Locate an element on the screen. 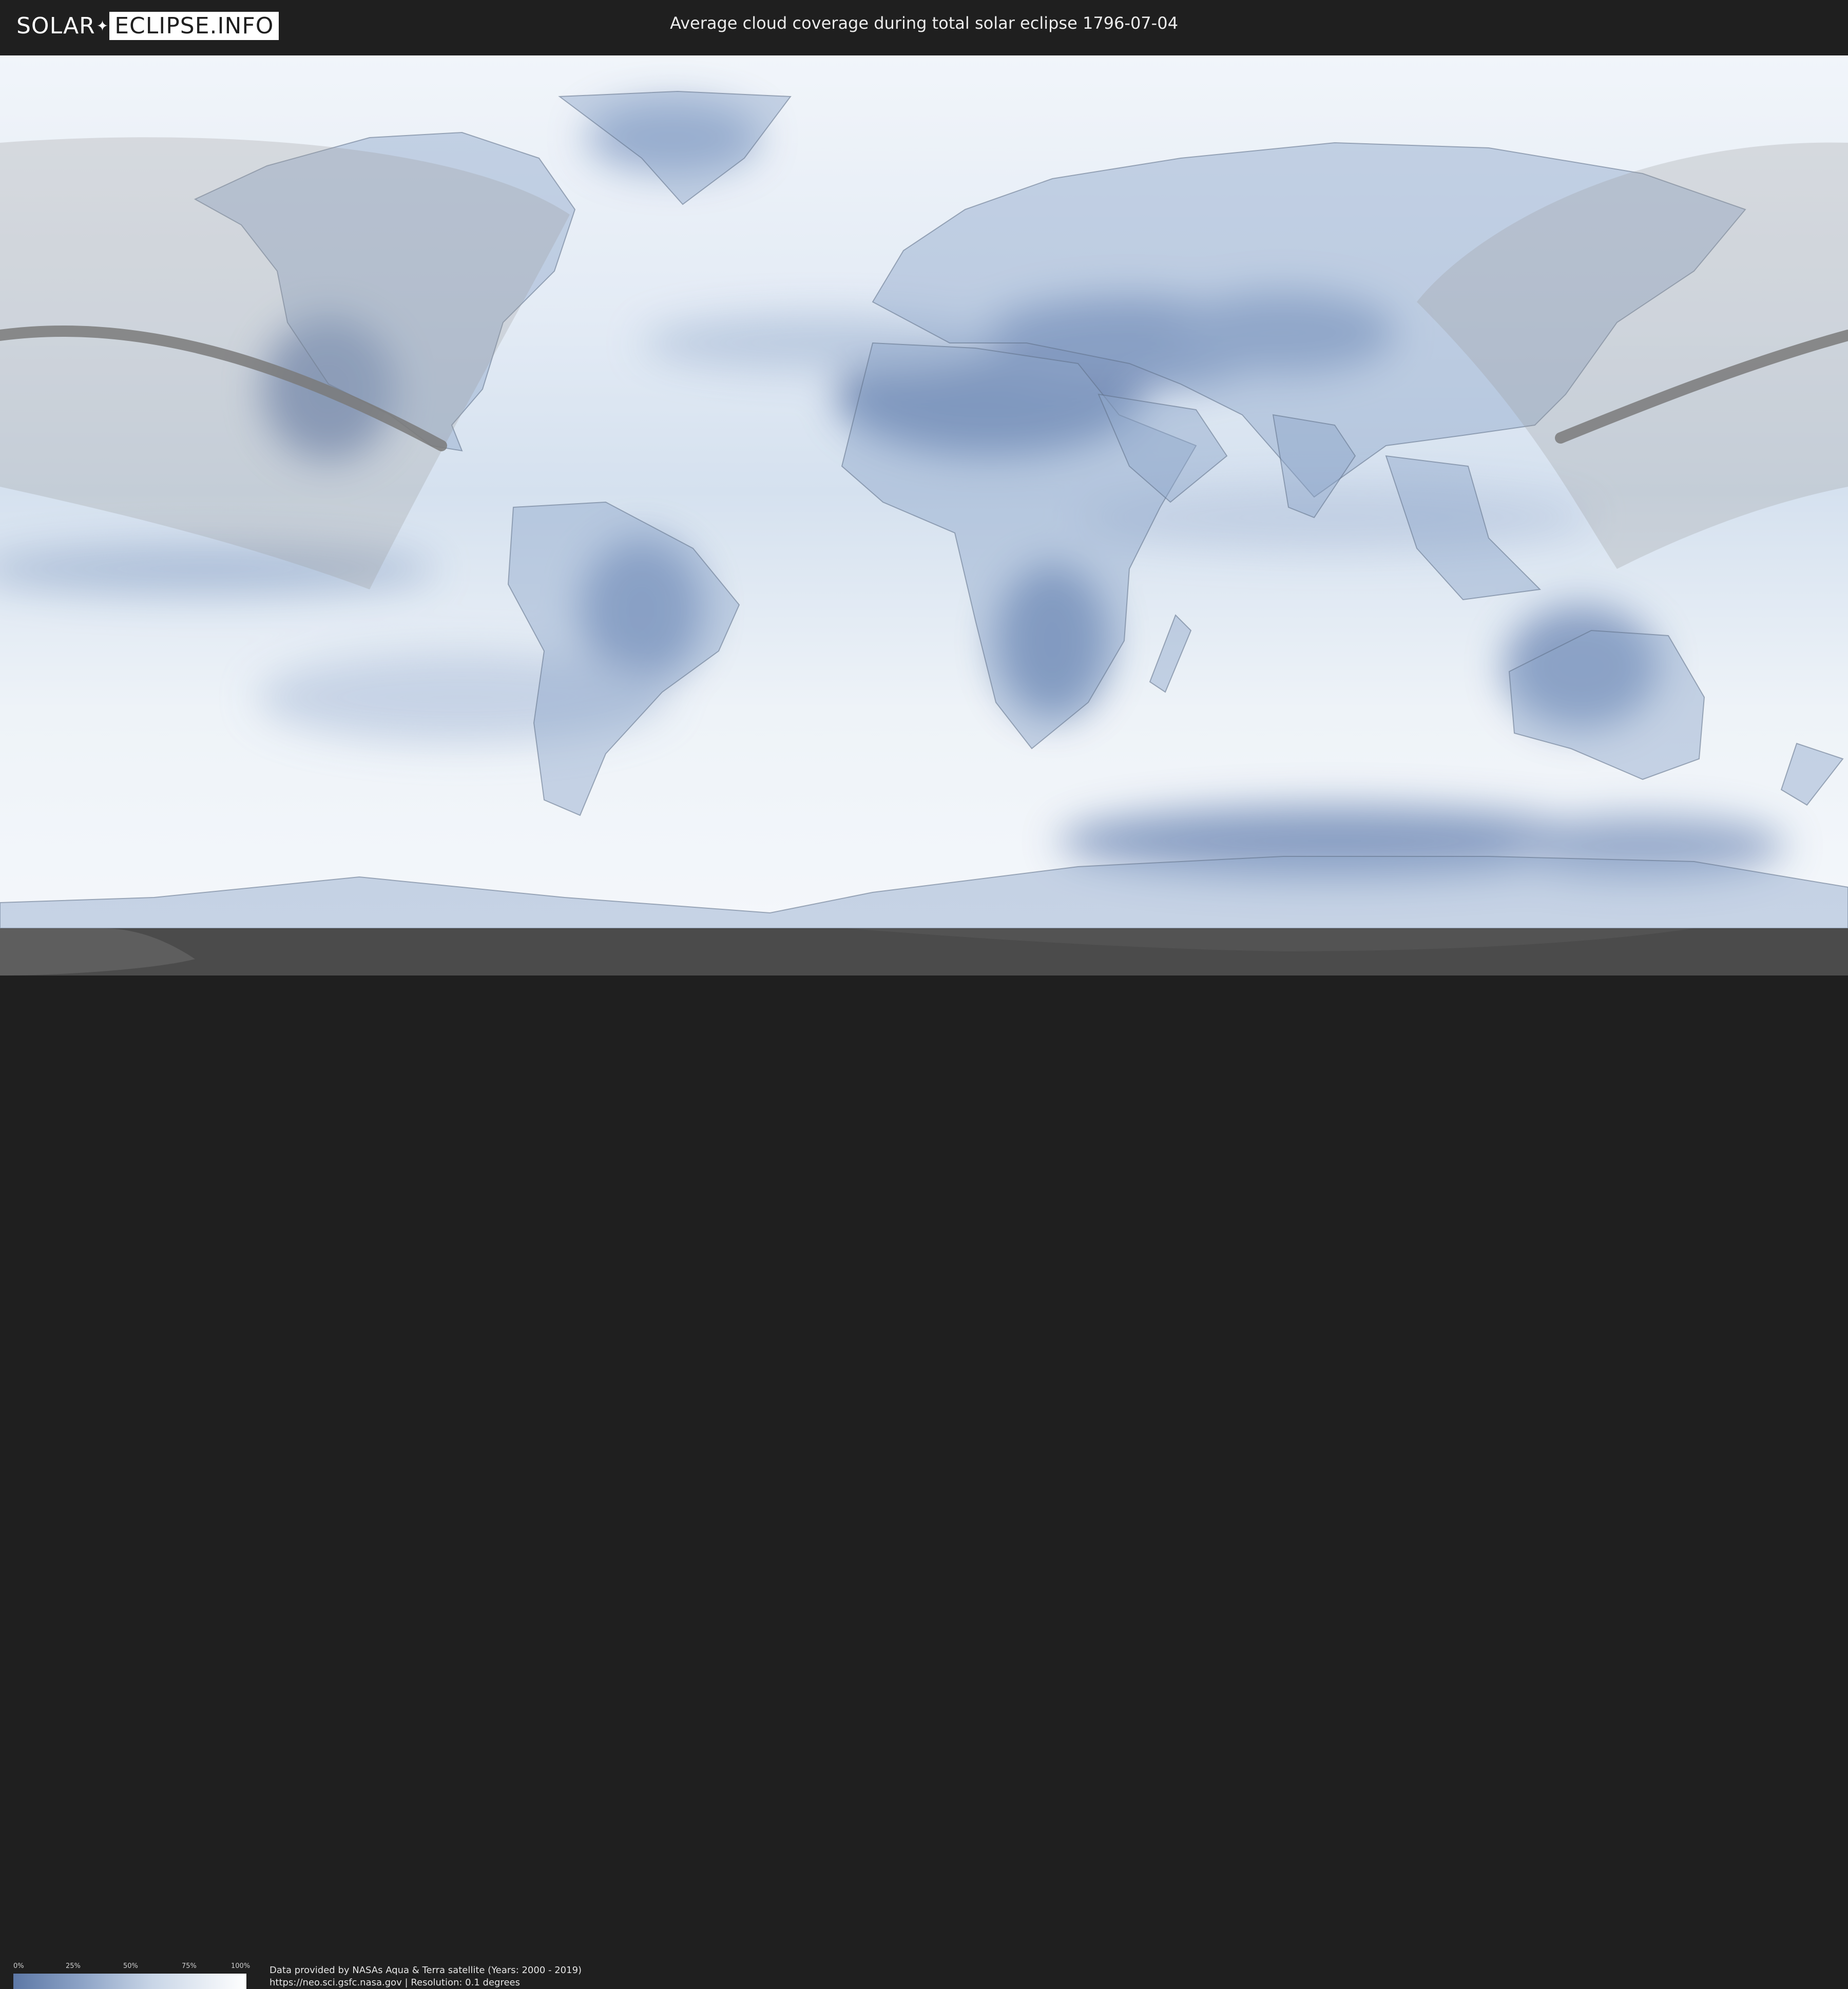 This screenshot has width=1848, height=1989. legend-labels: 0% 25% 50% 75% 100% is located at coordinates (131, 1966).